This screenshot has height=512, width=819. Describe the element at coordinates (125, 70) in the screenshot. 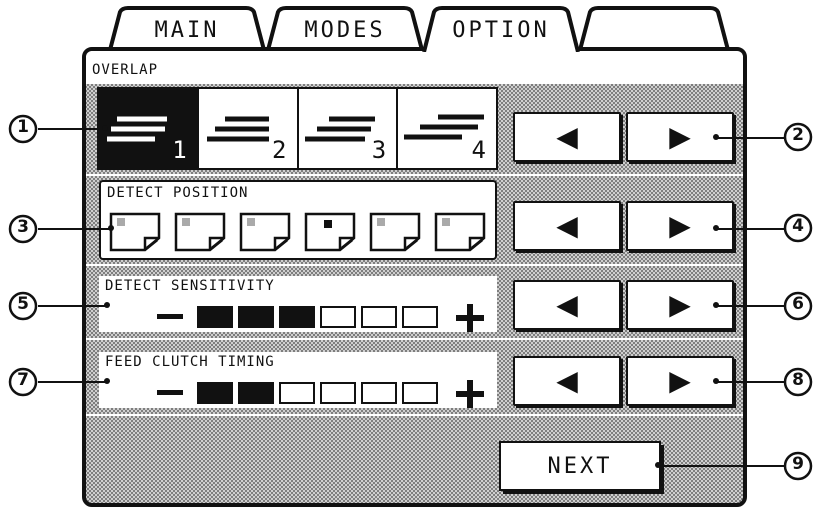

I see `overlap-title: OVERLAP` at that location.